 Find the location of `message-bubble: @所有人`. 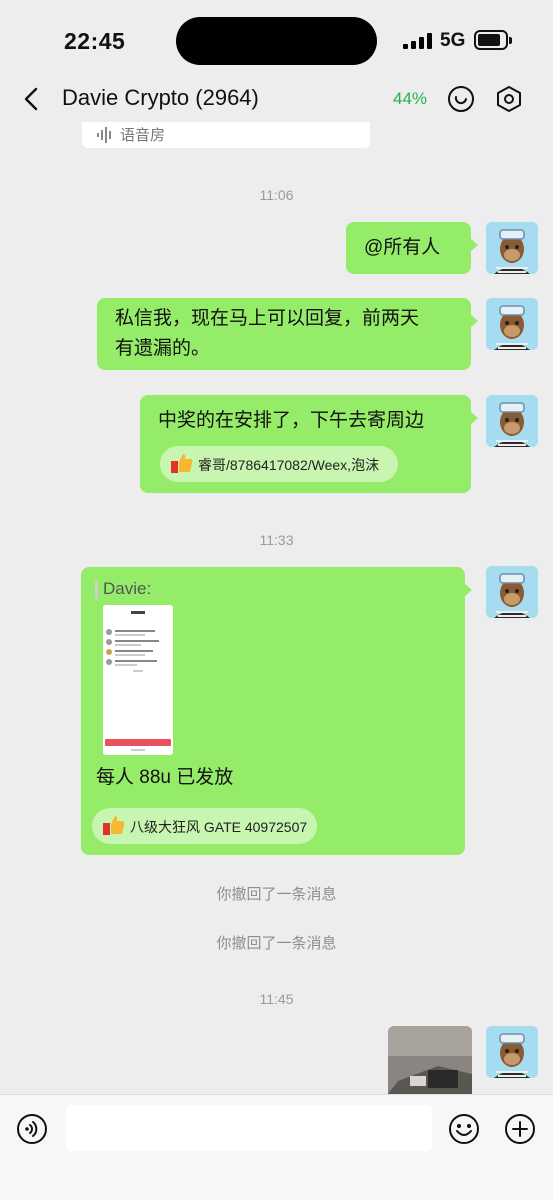

message-bubble: @所有人 is located at coordinates (412, 248).